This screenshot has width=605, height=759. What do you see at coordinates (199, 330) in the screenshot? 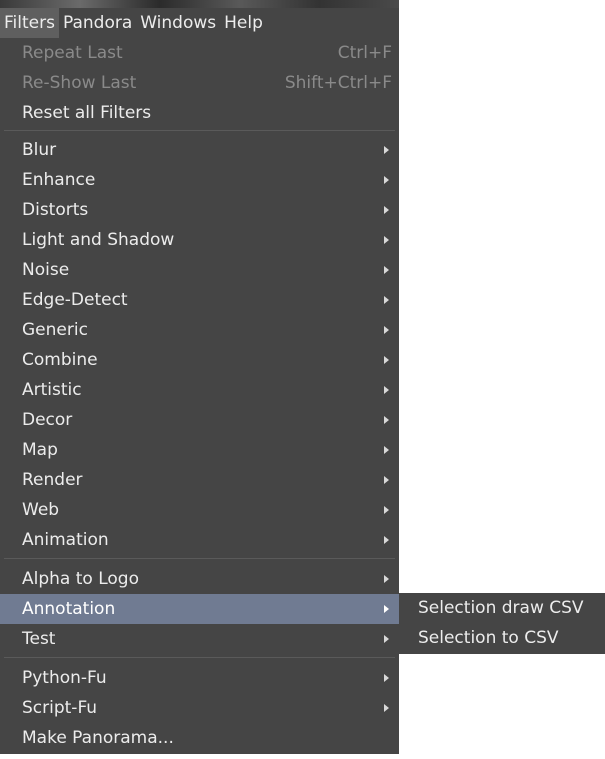
I see `menu-item-generic: Generic` at bounding box center [199, 330].